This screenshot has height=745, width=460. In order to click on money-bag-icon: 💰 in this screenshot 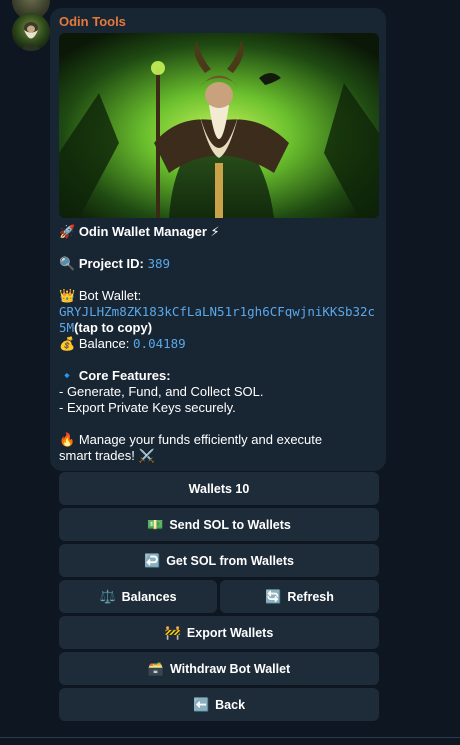, I will do `click(67, 343)`.